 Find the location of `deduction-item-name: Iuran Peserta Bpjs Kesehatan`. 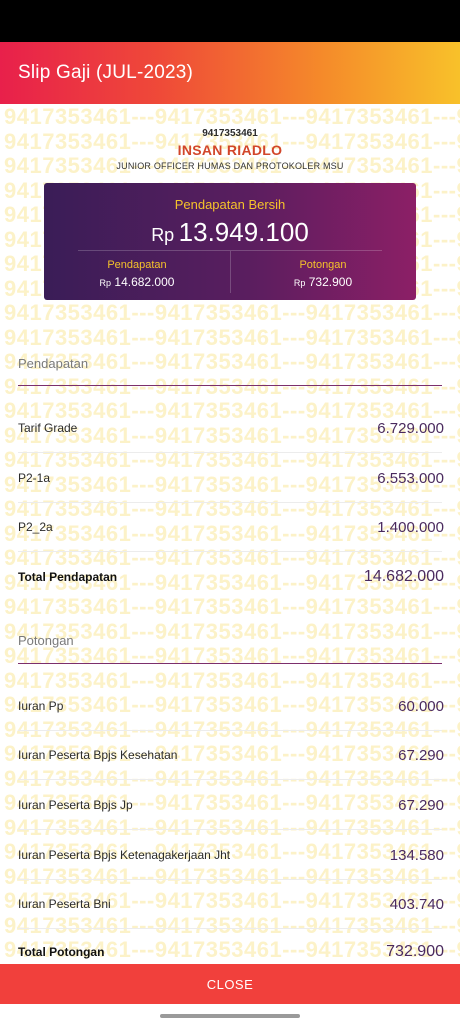

deduction-item-name: Iuran Peserta Bpjs Kesehatan is located at coordinates (98, 755).